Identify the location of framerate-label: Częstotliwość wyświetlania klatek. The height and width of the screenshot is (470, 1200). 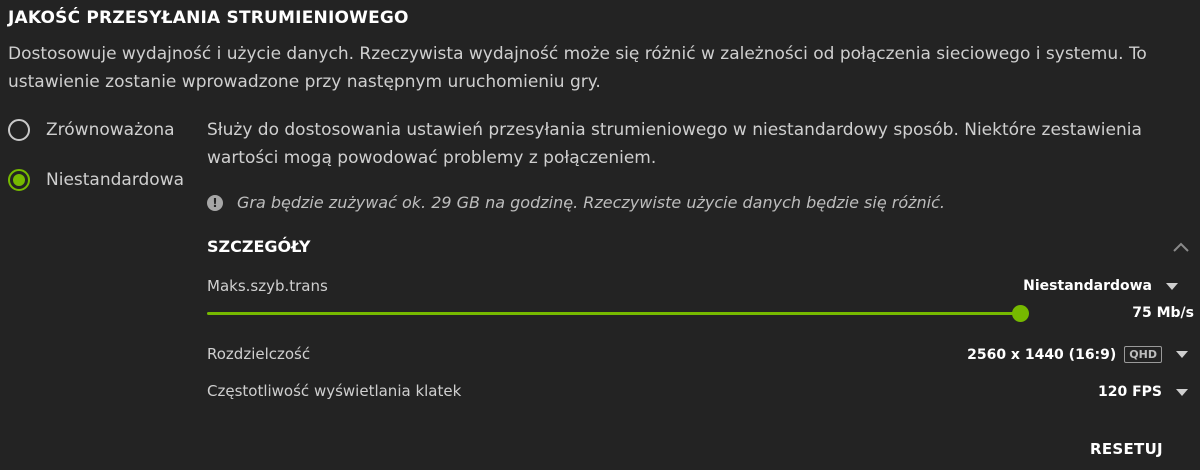
(334, 391).